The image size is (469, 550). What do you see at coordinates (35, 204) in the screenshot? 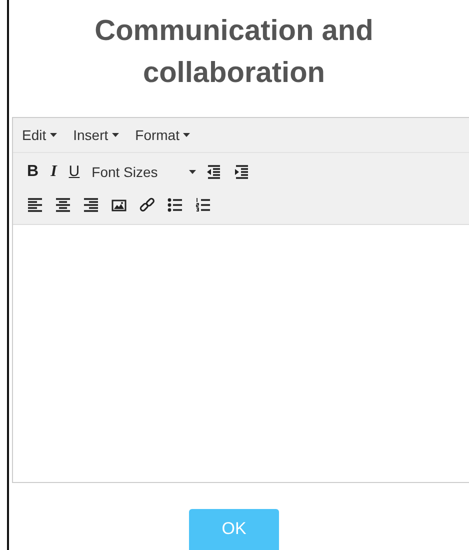
I see `align-left-icon` at bounding box center [35, 204].